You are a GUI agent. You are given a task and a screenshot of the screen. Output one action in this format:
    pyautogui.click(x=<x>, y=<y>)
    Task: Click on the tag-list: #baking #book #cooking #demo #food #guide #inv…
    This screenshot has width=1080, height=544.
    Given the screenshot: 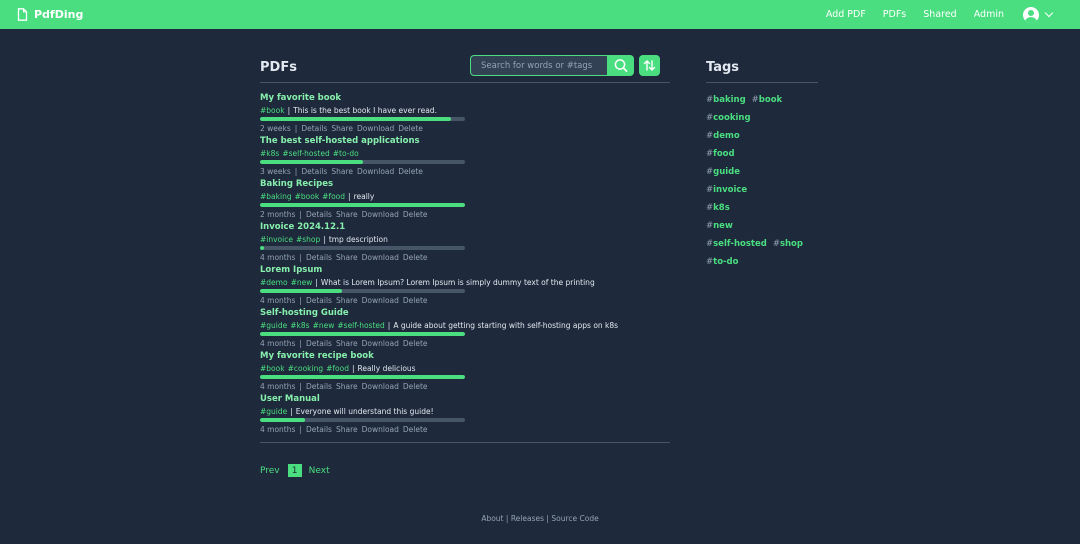 What is the action you would take?
    pyautogui.click(x=757, y=185)
    